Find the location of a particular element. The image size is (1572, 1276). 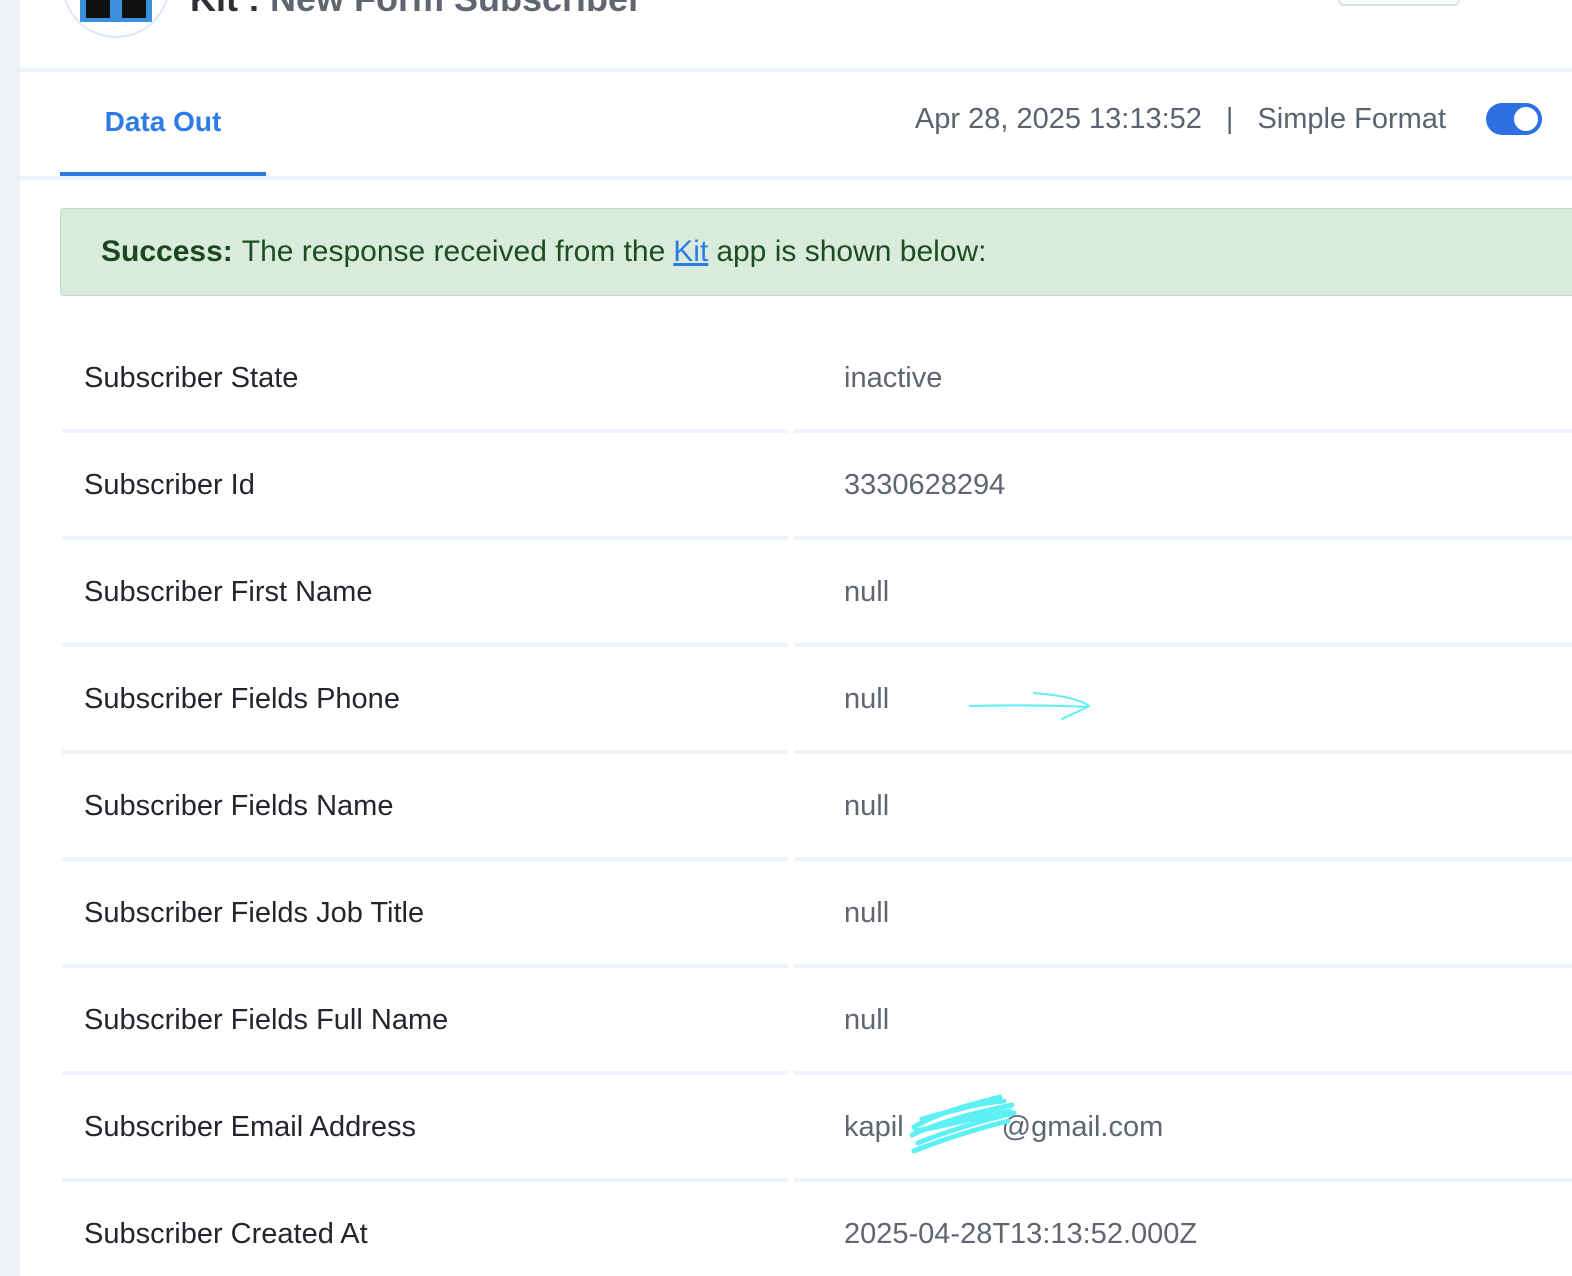

toggle-knob is located at coordinates (1526, 119).